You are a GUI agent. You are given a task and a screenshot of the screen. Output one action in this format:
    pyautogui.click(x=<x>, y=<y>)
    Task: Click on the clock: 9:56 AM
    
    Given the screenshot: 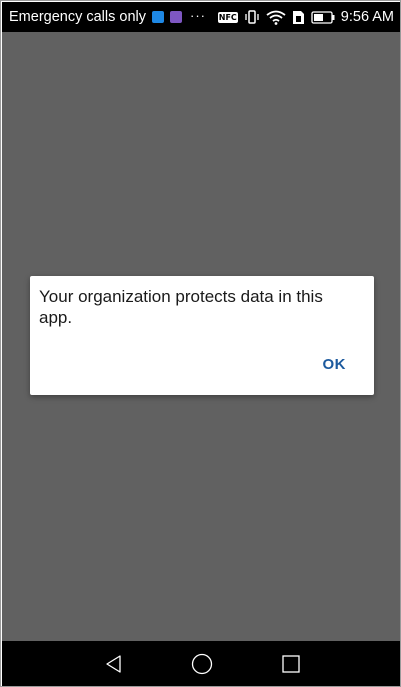 What is the action you would take?
    pyautogui.click(x=367, y=17)
    